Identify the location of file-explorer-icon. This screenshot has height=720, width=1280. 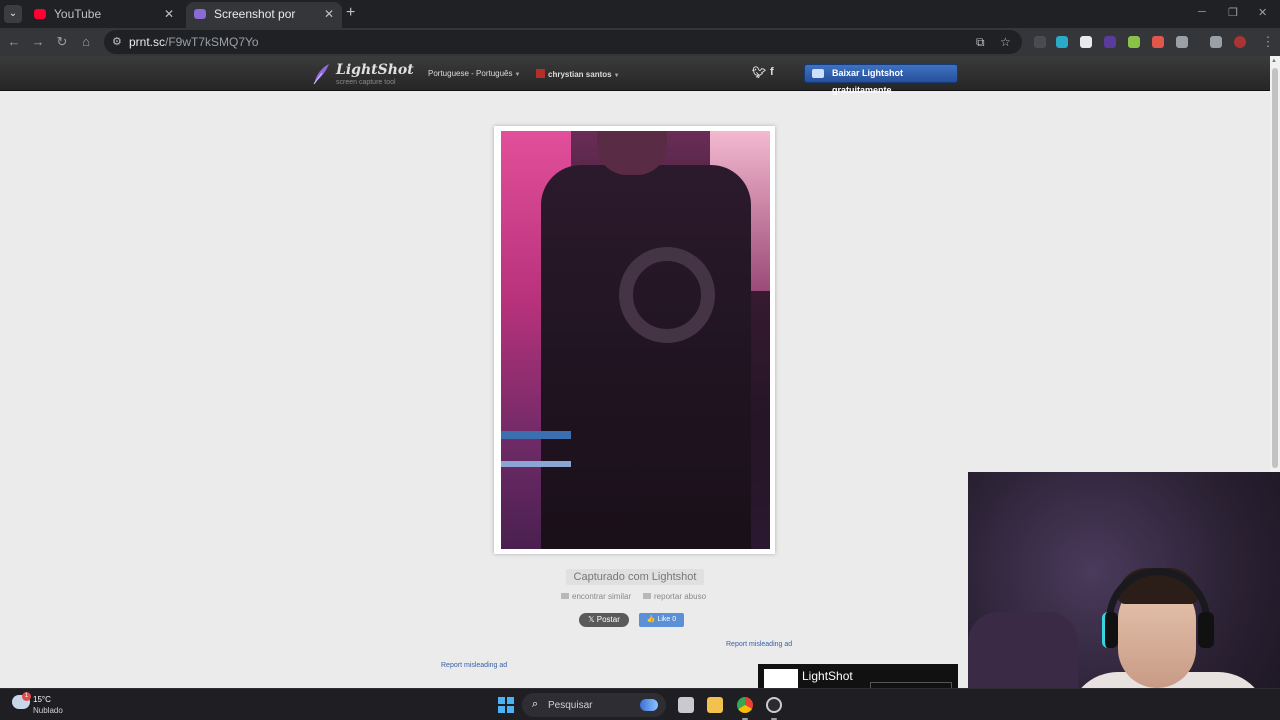
(715, 705).